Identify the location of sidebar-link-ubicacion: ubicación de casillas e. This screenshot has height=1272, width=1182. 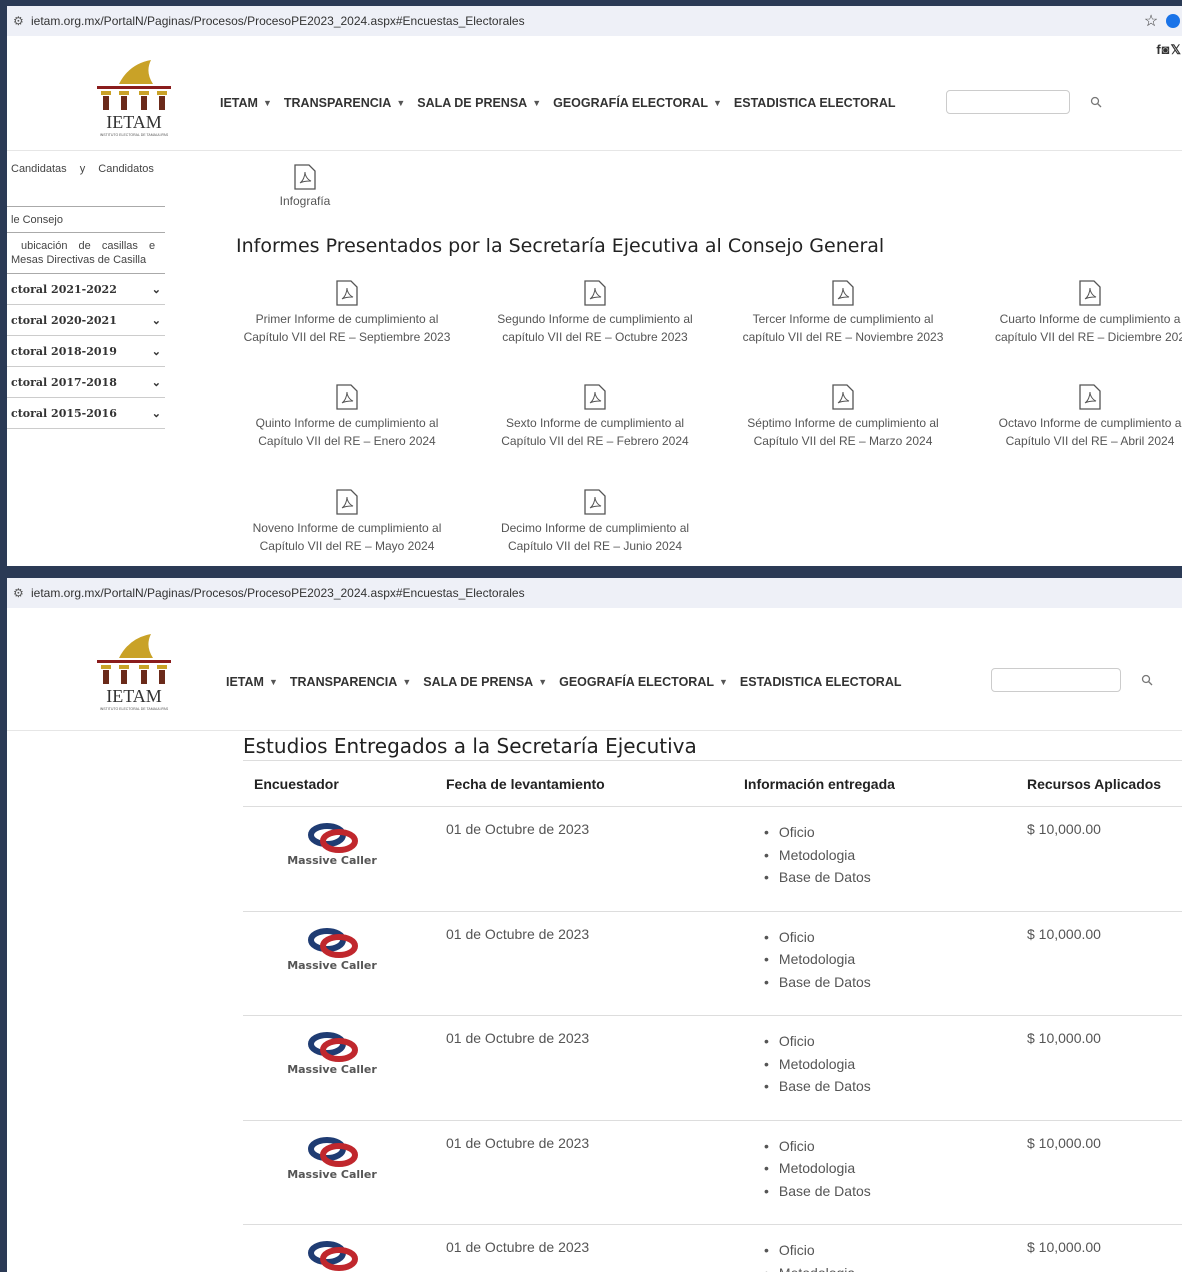
(86, 243).